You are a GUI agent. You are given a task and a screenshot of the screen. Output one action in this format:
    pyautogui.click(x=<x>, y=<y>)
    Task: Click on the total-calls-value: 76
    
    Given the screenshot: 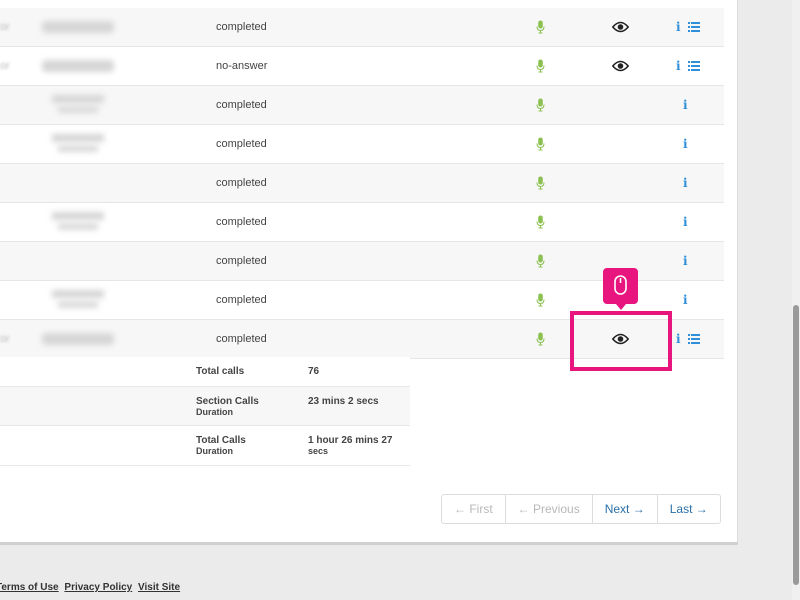 What is the action you would take?
    pyautogui.click(x=314, y=371)
    